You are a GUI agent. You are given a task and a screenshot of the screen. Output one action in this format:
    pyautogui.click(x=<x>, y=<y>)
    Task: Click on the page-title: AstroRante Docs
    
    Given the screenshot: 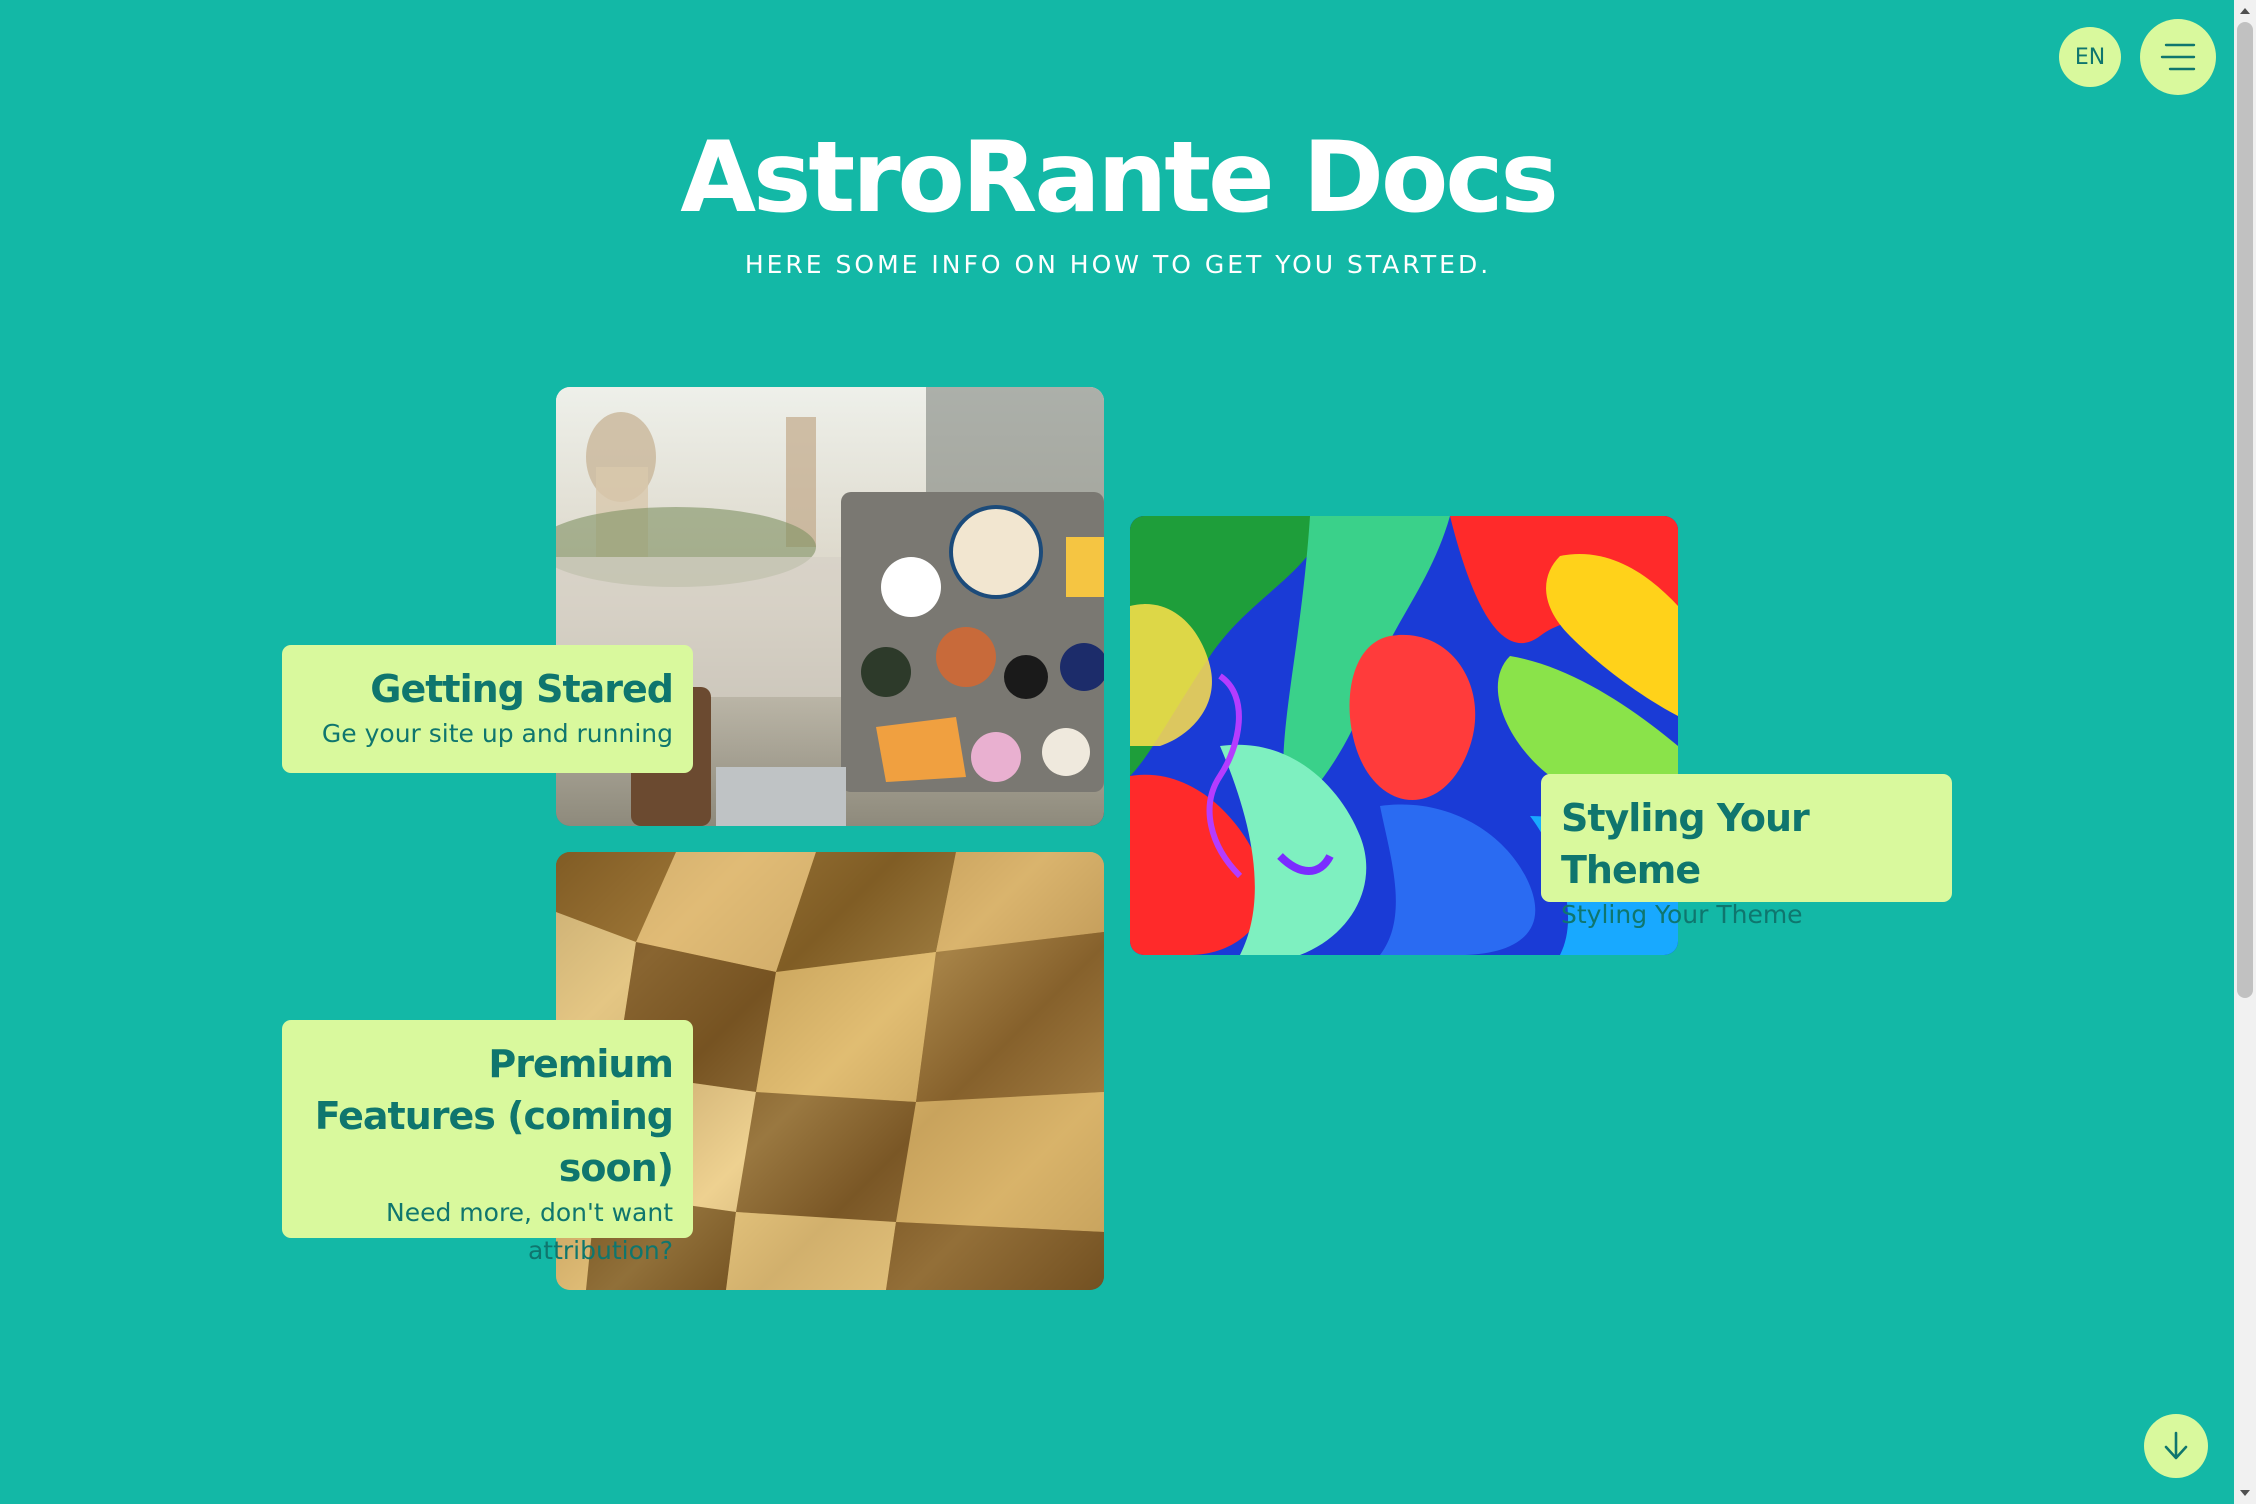 What is the action you would take?
    pyautogui.click(x=1119, y=178)
    